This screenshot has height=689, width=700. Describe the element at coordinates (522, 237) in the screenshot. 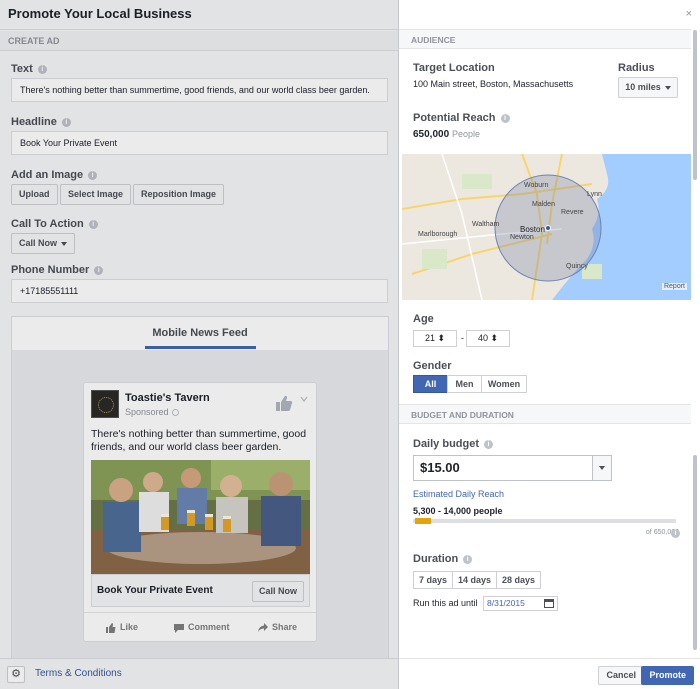

I see `map-label-newton: Newton` at that location.